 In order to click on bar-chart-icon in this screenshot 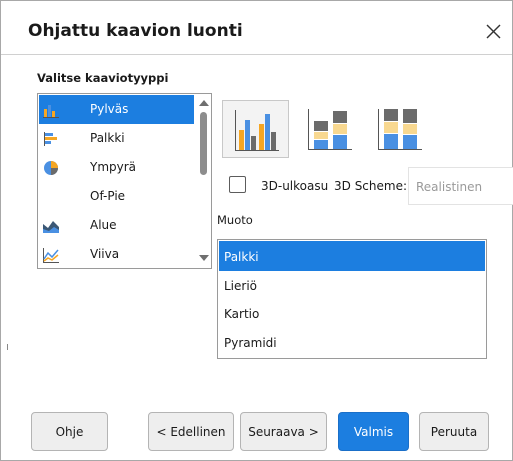, I will do `click(50, 139)`.